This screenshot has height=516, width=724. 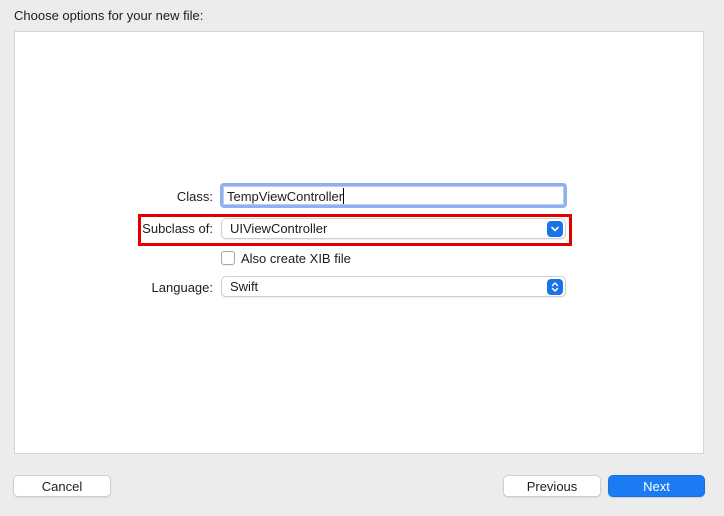 I want to click on language-popup: Swift, so click(x=393, y=286).